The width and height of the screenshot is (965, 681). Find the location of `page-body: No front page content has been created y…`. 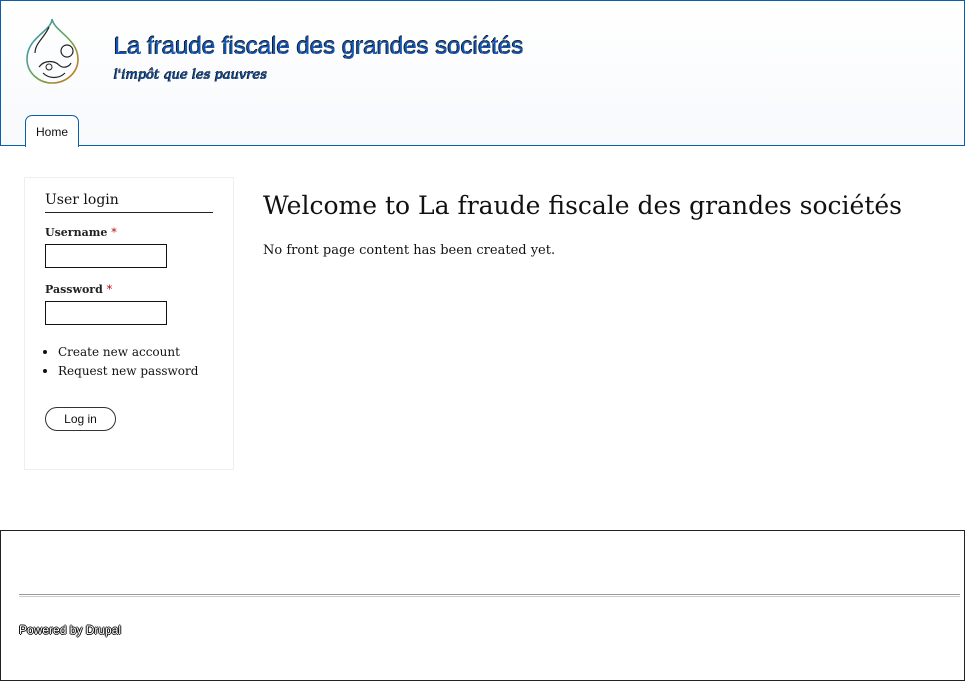

page-body: No front page content has been created y… is located at coordinates (409, 250).